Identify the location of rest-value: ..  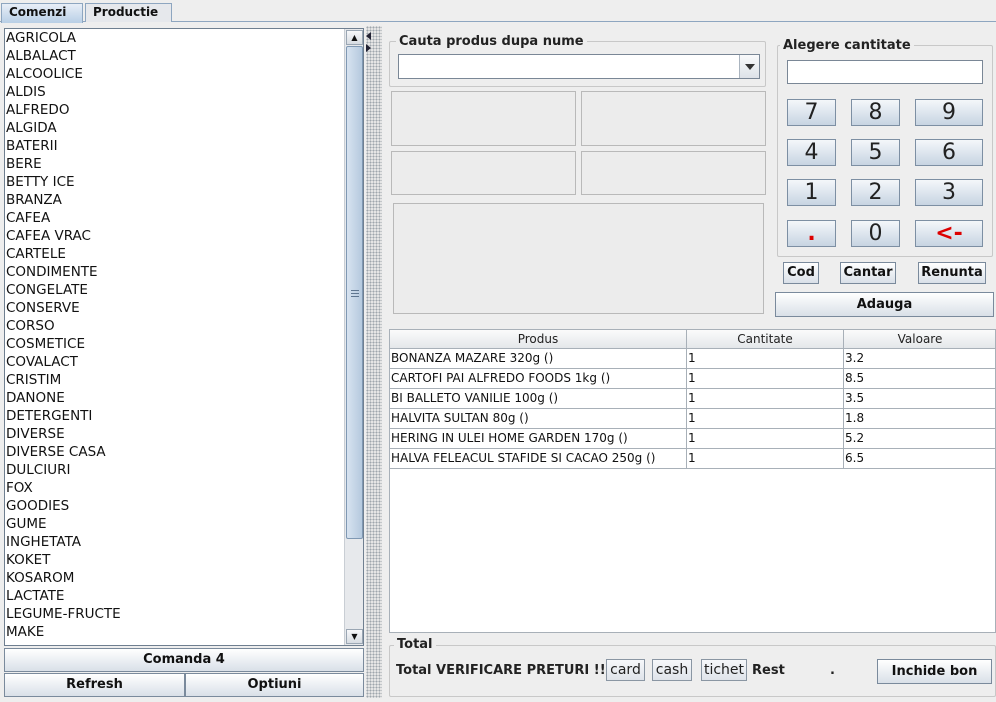
(832, 670).